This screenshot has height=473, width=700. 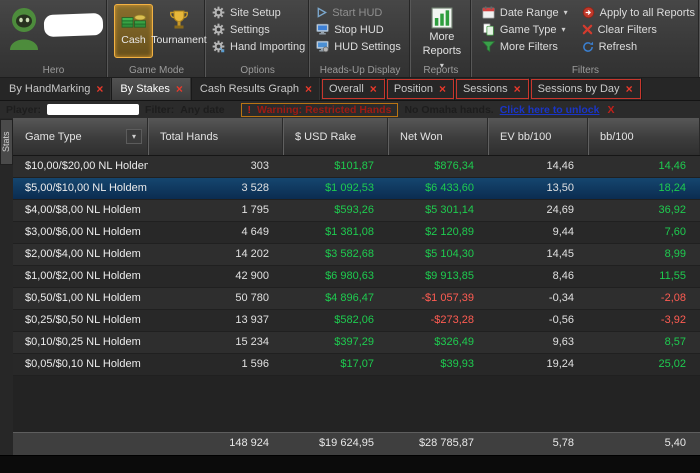 What do you see at coordinates (525, 12) in the screenshot?
I see `date-range-item: Date Range ▾` at bounding box center [525, 12].